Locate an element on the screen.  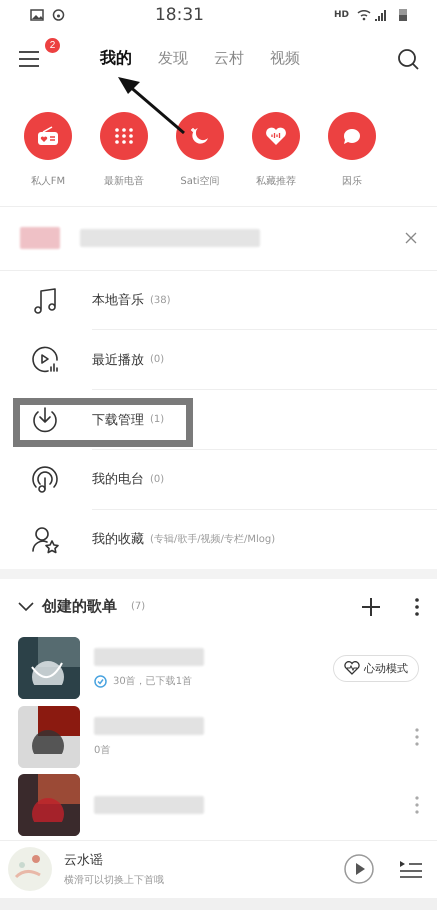
song-hint: 横滑可以切换上下首哦 is located at coordinates (114, 881).